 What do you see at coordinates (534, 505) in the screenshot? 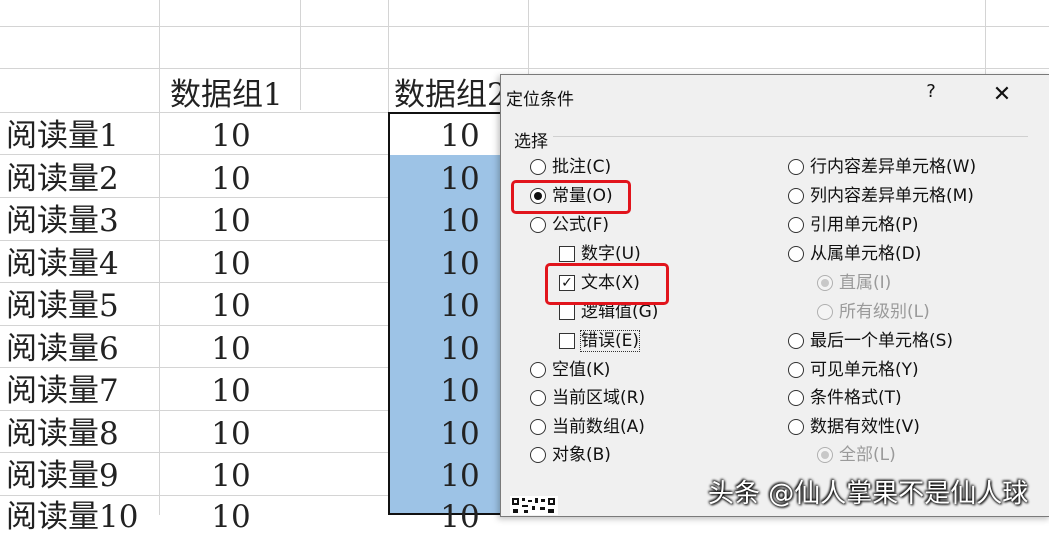
I see `qr-code-icon` at bounding box center [534, 505].